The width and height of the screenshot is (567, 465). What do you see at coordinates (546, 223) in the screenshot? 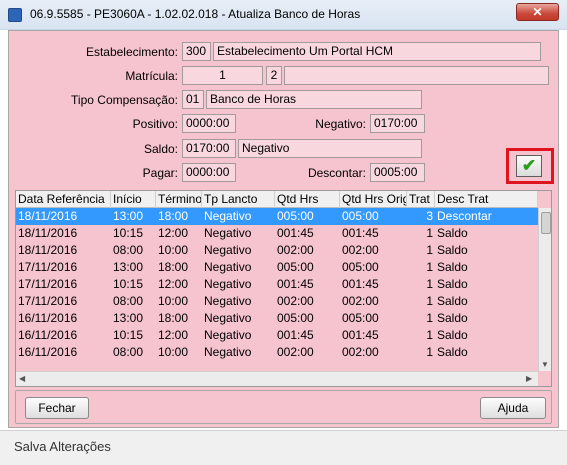
I see `scroll-thumb` at bounding box center [546, 223].